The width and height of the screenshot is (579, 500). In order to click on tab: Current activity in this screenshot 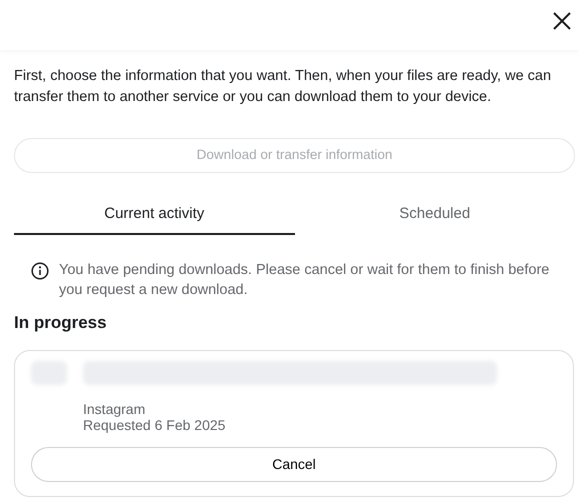, I will do `click(154, 216)`.